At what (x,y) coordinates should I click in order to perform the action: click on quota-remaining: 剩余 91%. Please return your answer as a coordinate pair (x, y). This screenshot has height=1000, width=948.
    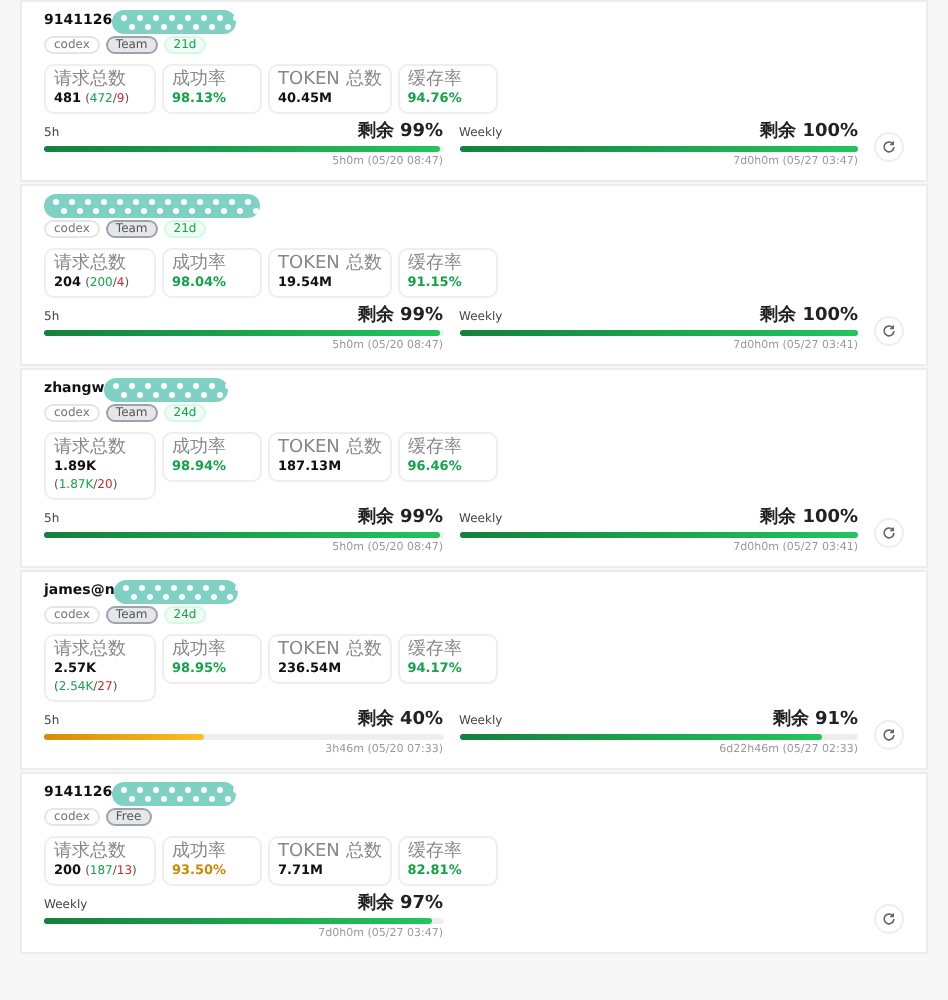
    Looking at the image, I should click on (815, 720).